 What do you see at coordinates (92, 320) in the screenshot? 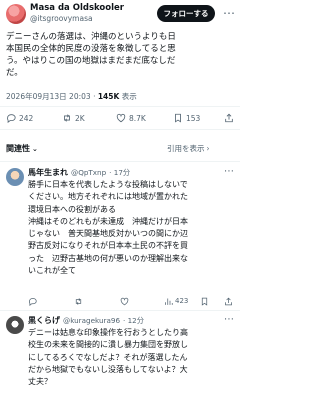
I see `reply-author-handle: @kuragekura96` at bounding box center [92, 320].